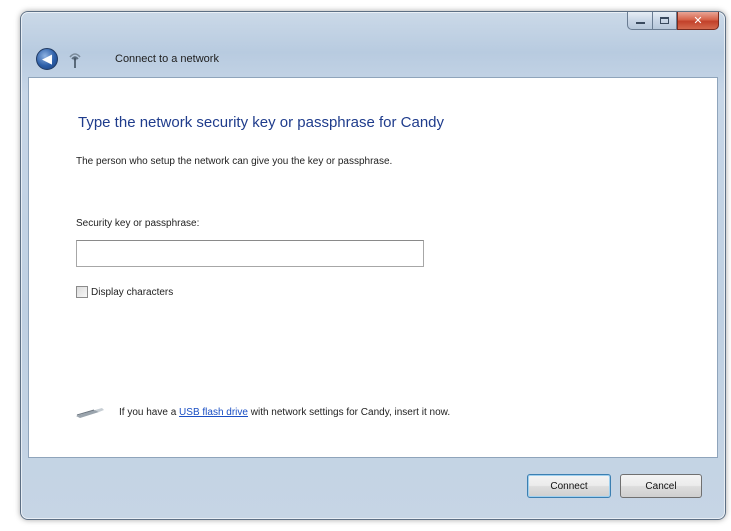  Describe the element at coordinates (569, 486) in the screenshot. I see `connect-button: Connect` at that location.